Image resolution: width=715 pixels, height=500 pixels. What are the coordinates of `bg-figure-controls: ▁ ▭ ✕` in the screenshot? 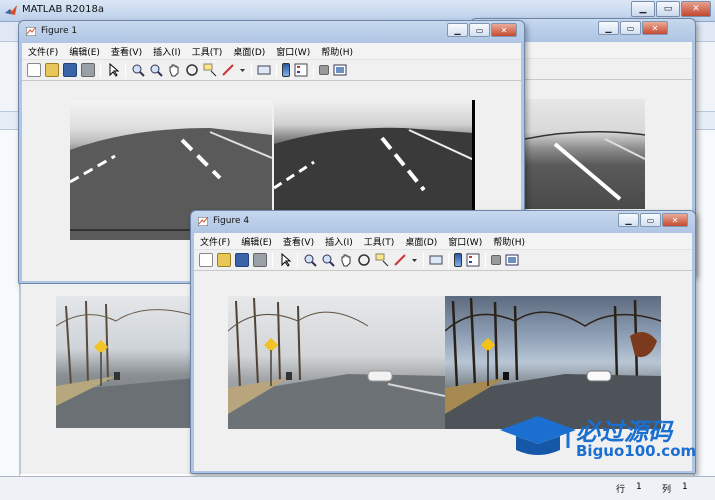 It's located at (632, 28).